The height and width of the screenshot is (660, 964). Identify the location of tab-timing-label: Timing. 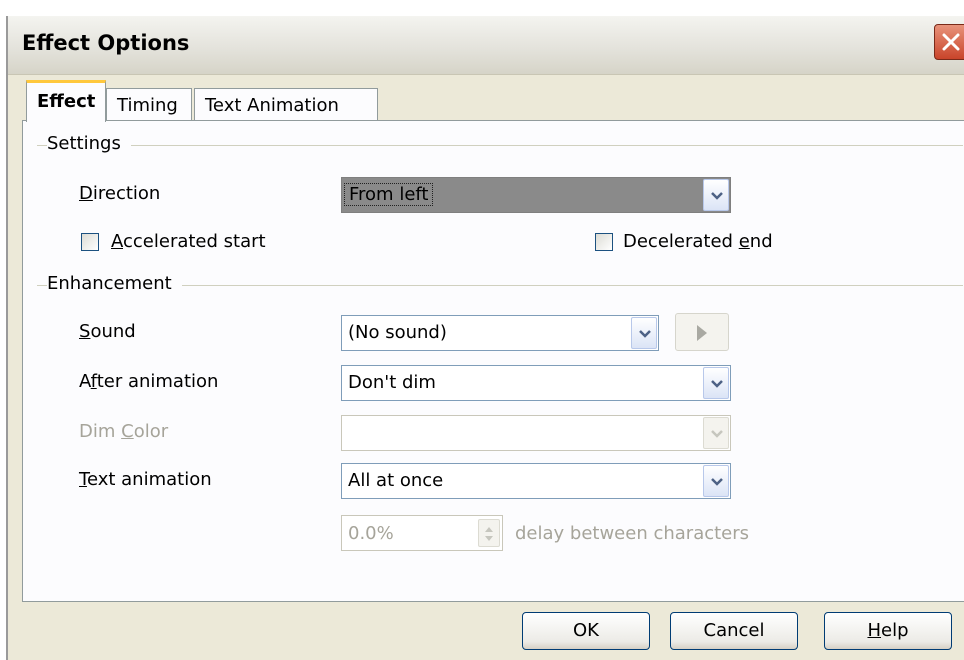
(147, 105).